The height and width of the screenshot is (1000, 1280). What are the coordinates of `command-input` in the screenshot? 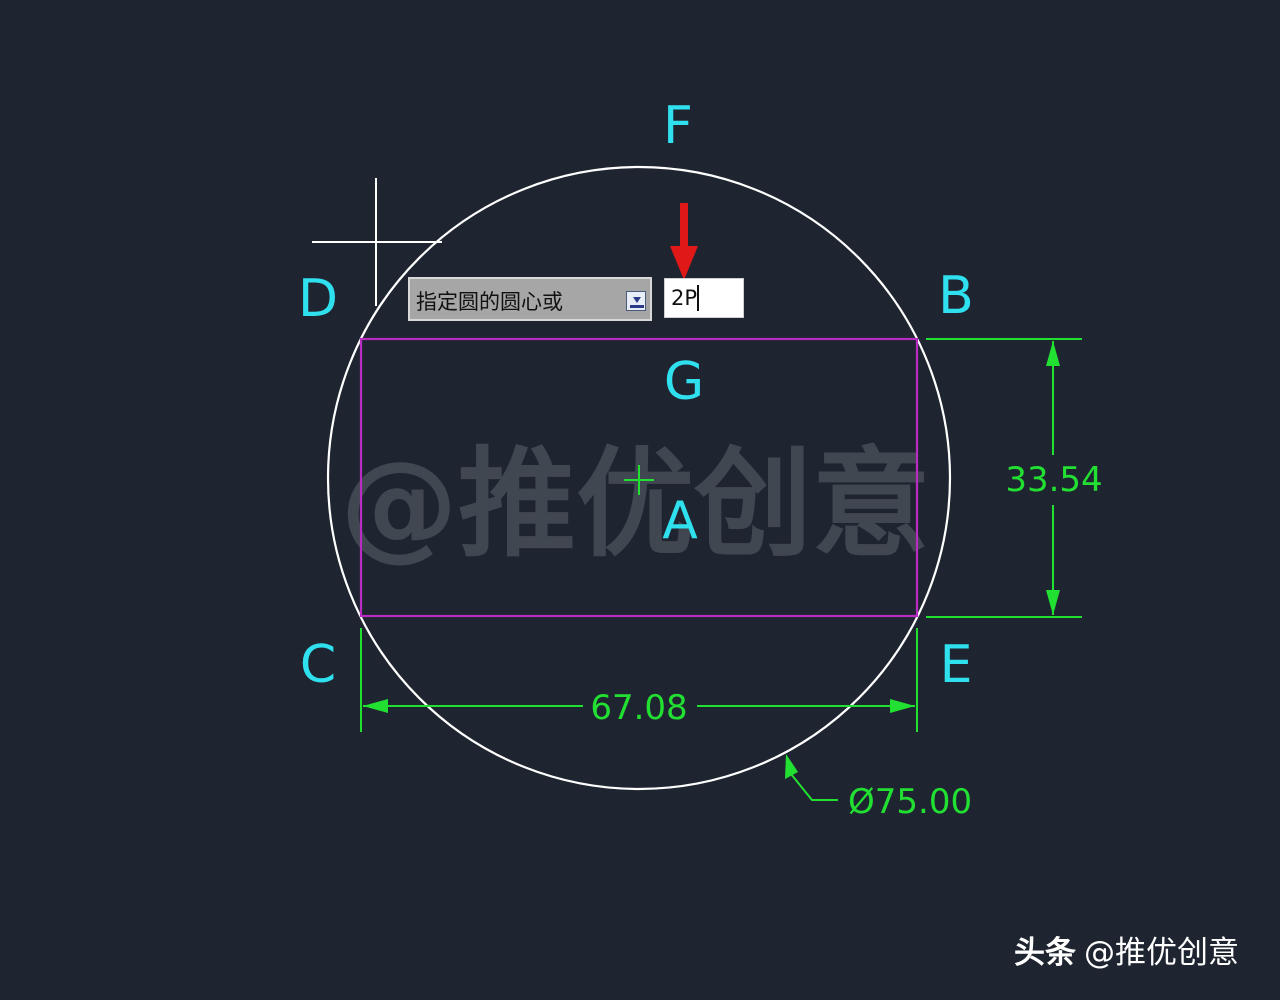 It's located at (704, 298).